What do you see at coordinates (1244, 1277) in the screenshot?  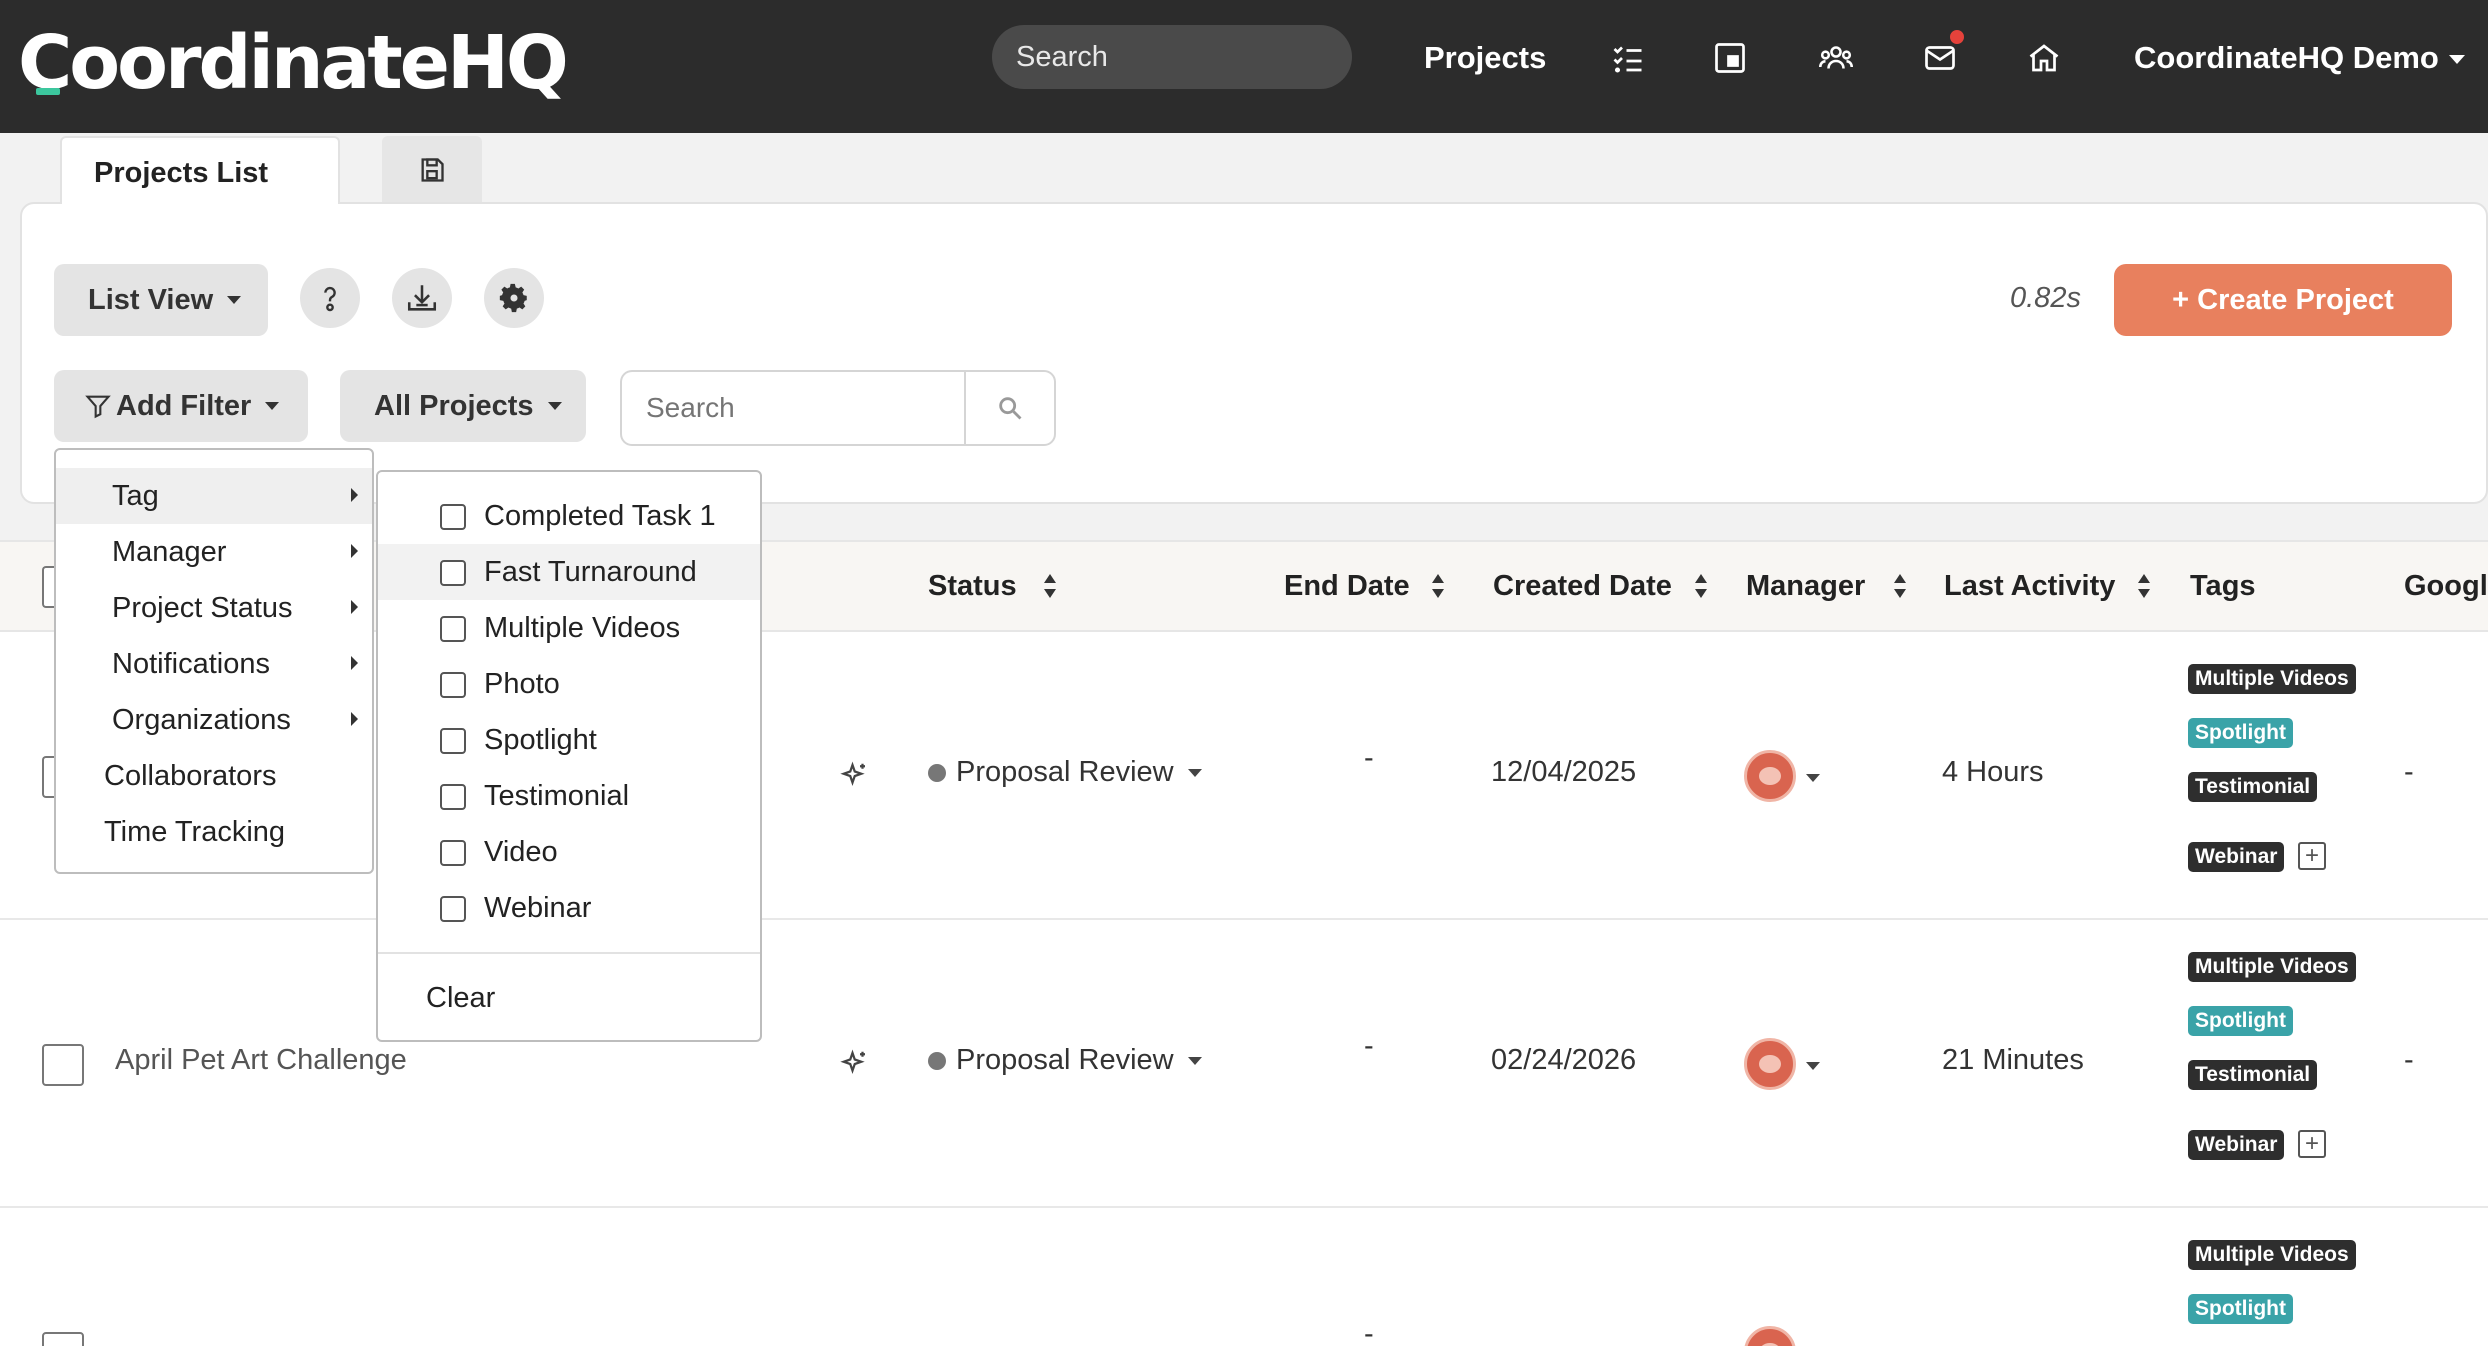 I see `table-row: - Multiple Videos Spotlight` at bounding box center [1244, 1277].